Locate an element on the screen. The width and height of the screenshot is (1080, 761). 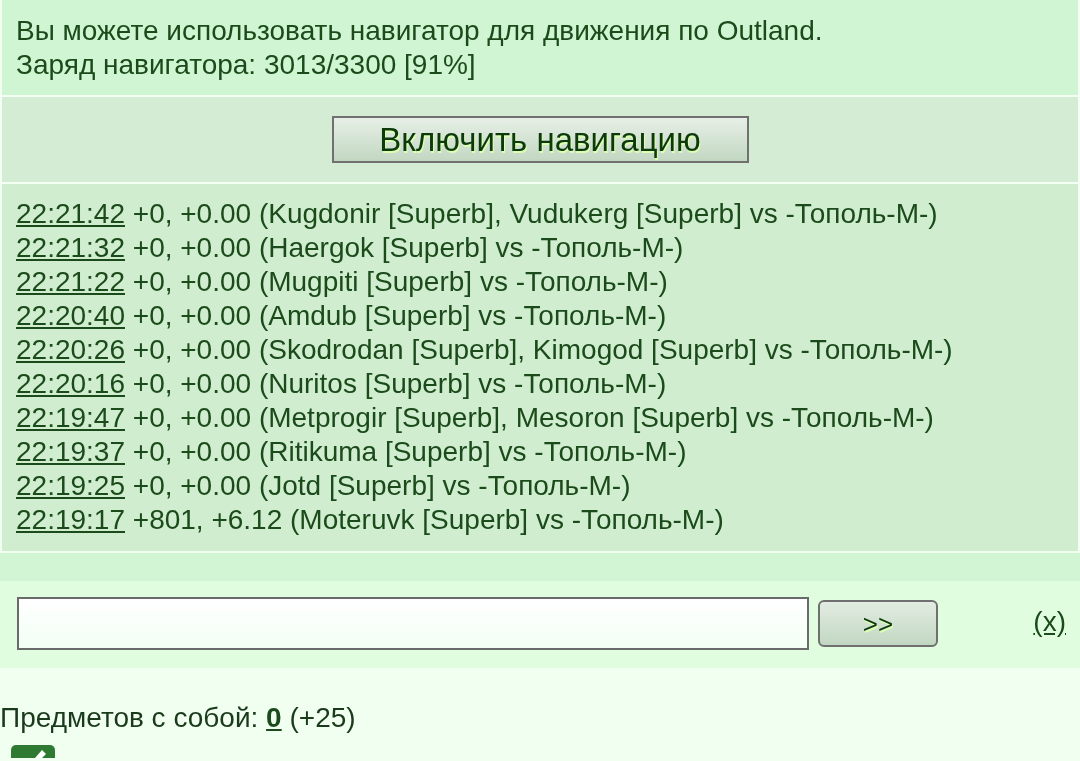
time-link: 22:21:32 is located at coordinates (70, 247).